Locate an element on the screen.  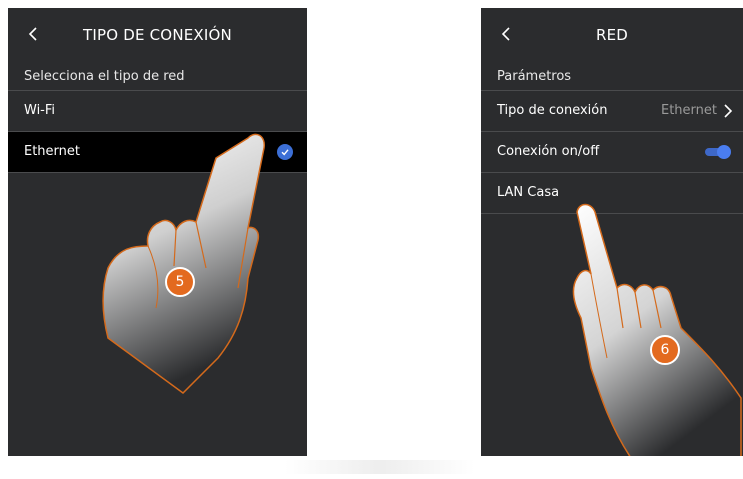
row-label: Tipo de conexión is located at coordinates (552, 110).